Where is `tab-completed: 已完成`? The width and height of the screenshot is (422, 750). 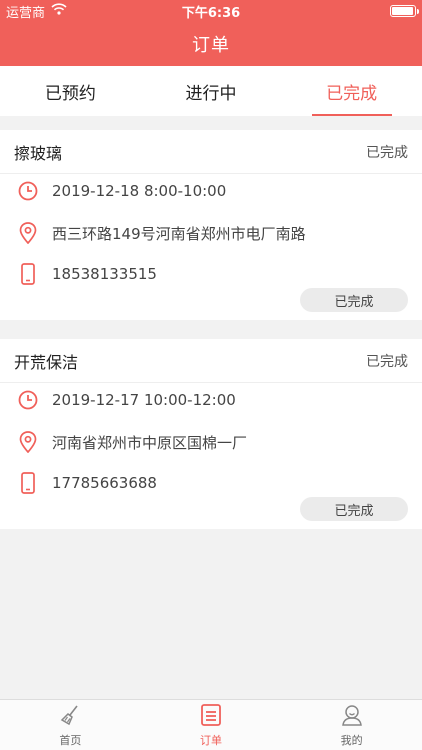
tab-completed: 已完成 is located at coordinates (351, 91).